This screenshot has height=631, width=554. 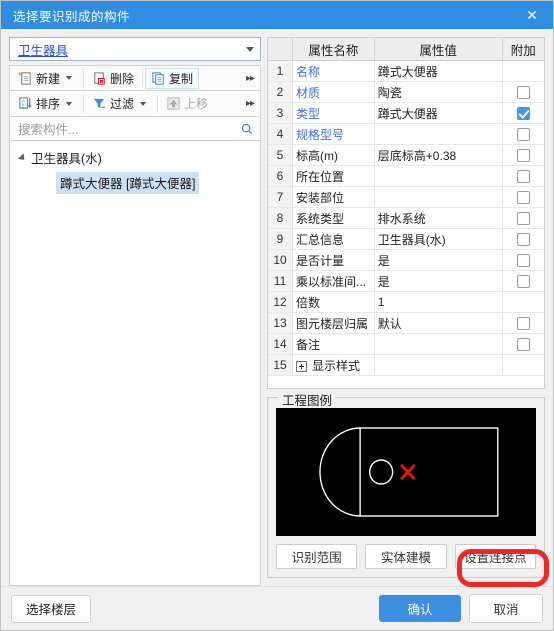 What do you see at coordinates (333, 155) in the screenshot?
I see `property-name-cell: 标高(m)` at bounding box center [333, 155].